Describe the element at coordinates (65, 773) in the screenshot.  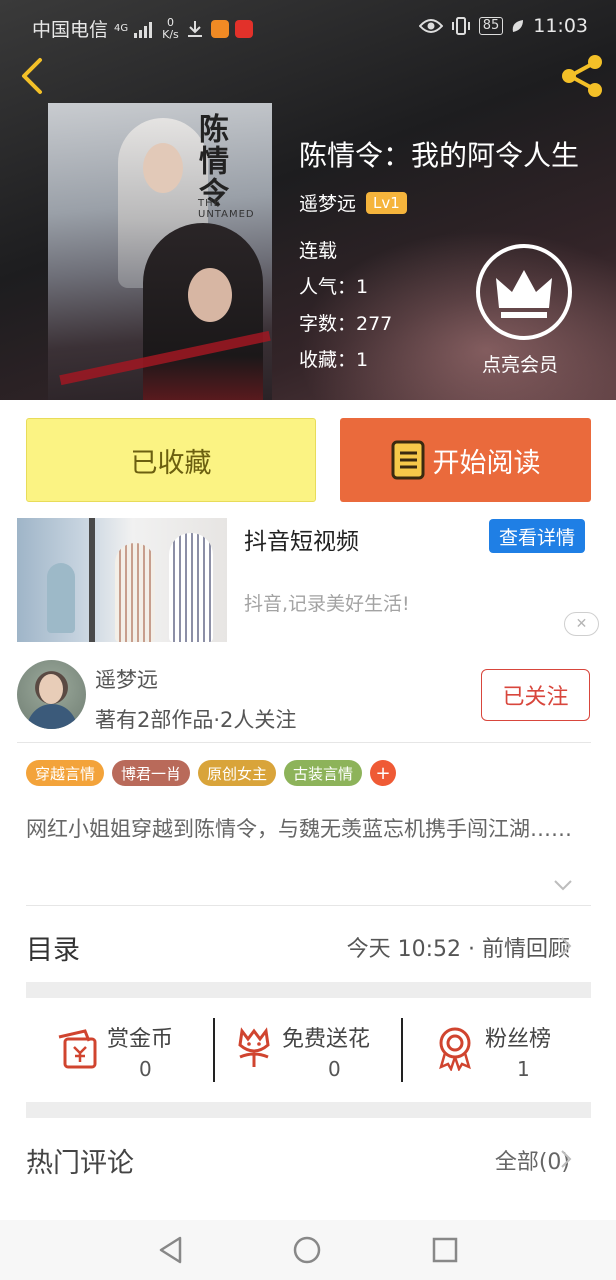
I see `tag-item: 穿越言情` at that location.